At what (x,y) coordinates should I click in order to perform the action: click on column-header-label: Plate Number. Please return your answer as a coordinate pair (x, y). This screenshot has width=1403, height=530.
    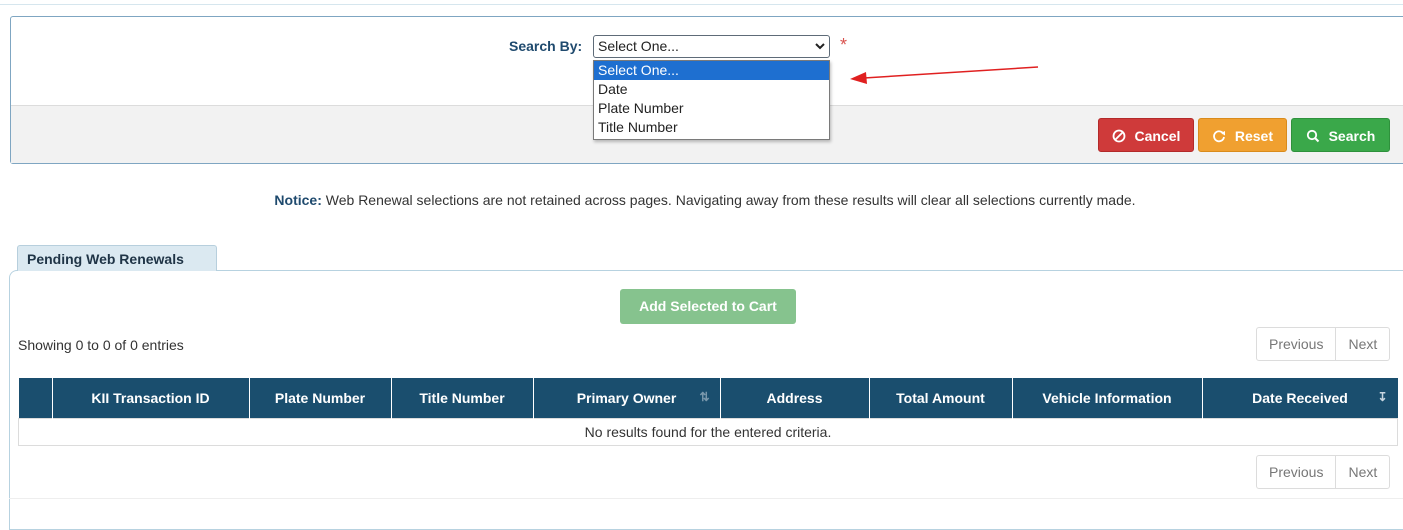
    Looking at the image, I should click on (320, 398).